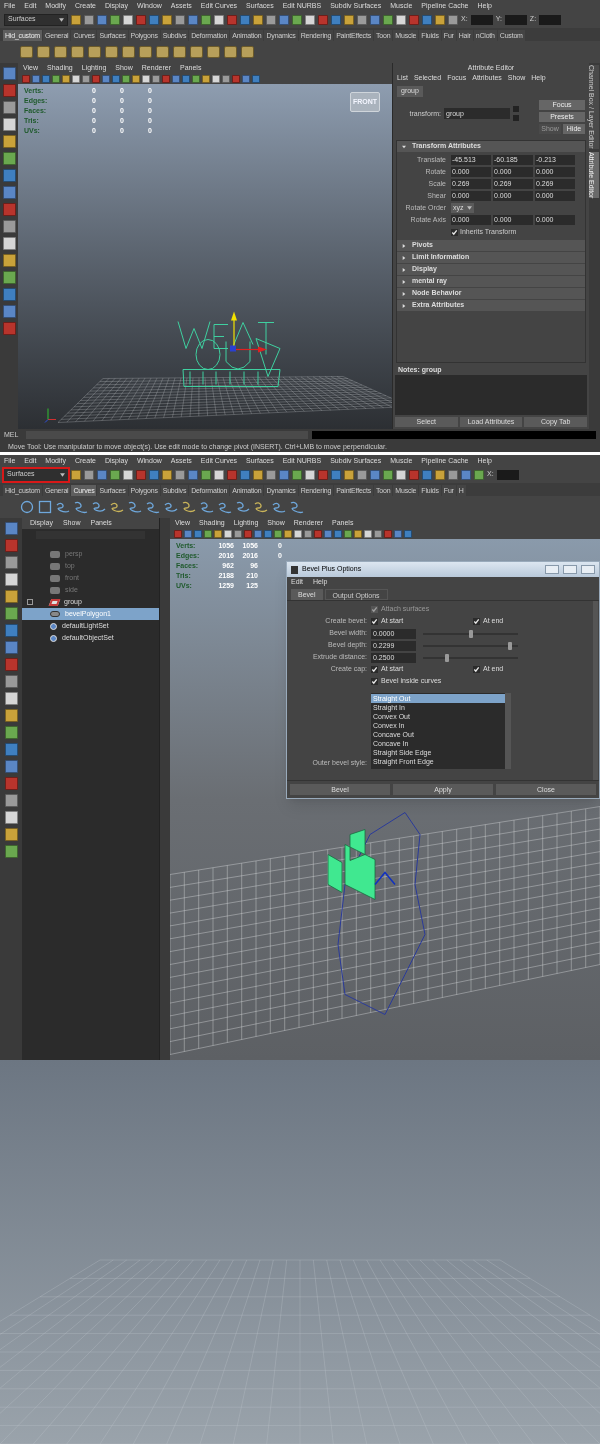 The image size is (600, 1444). Describe the element at coordinates (516, 109) in the screenshot. I see `select-input-icon` at that location.